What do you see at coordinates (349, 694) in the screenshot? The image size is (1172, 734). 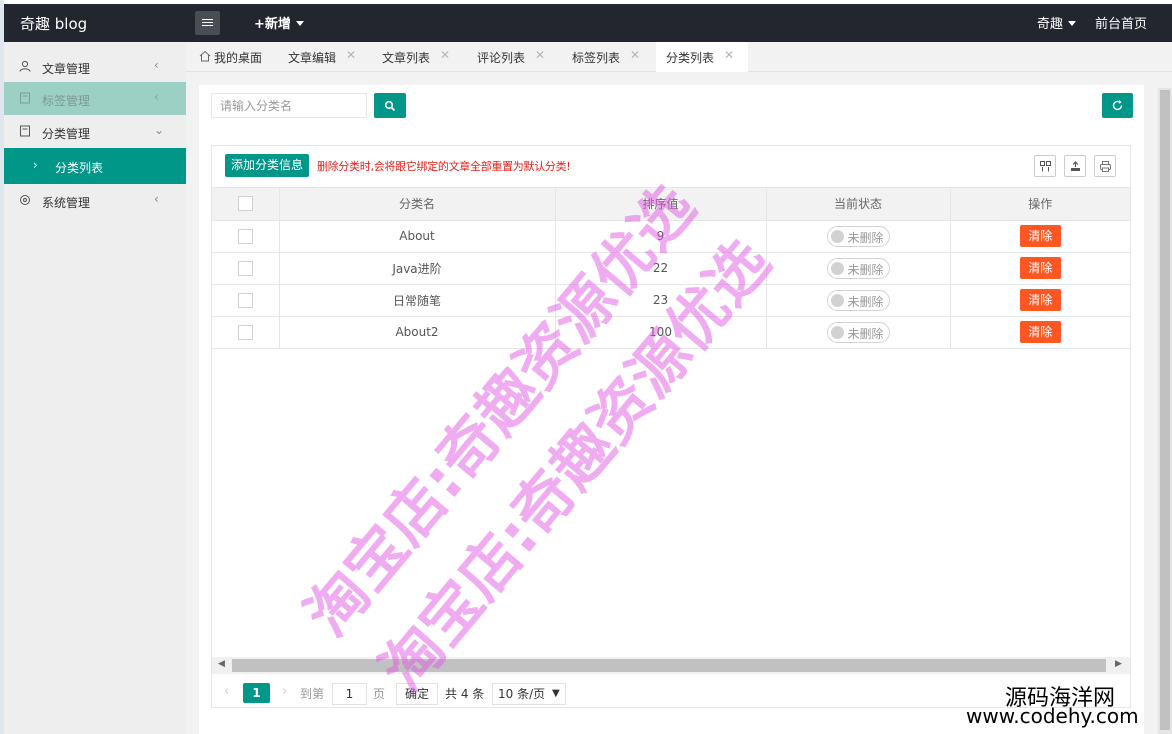 I see `page-number-input` at bounding box center [349, 694].